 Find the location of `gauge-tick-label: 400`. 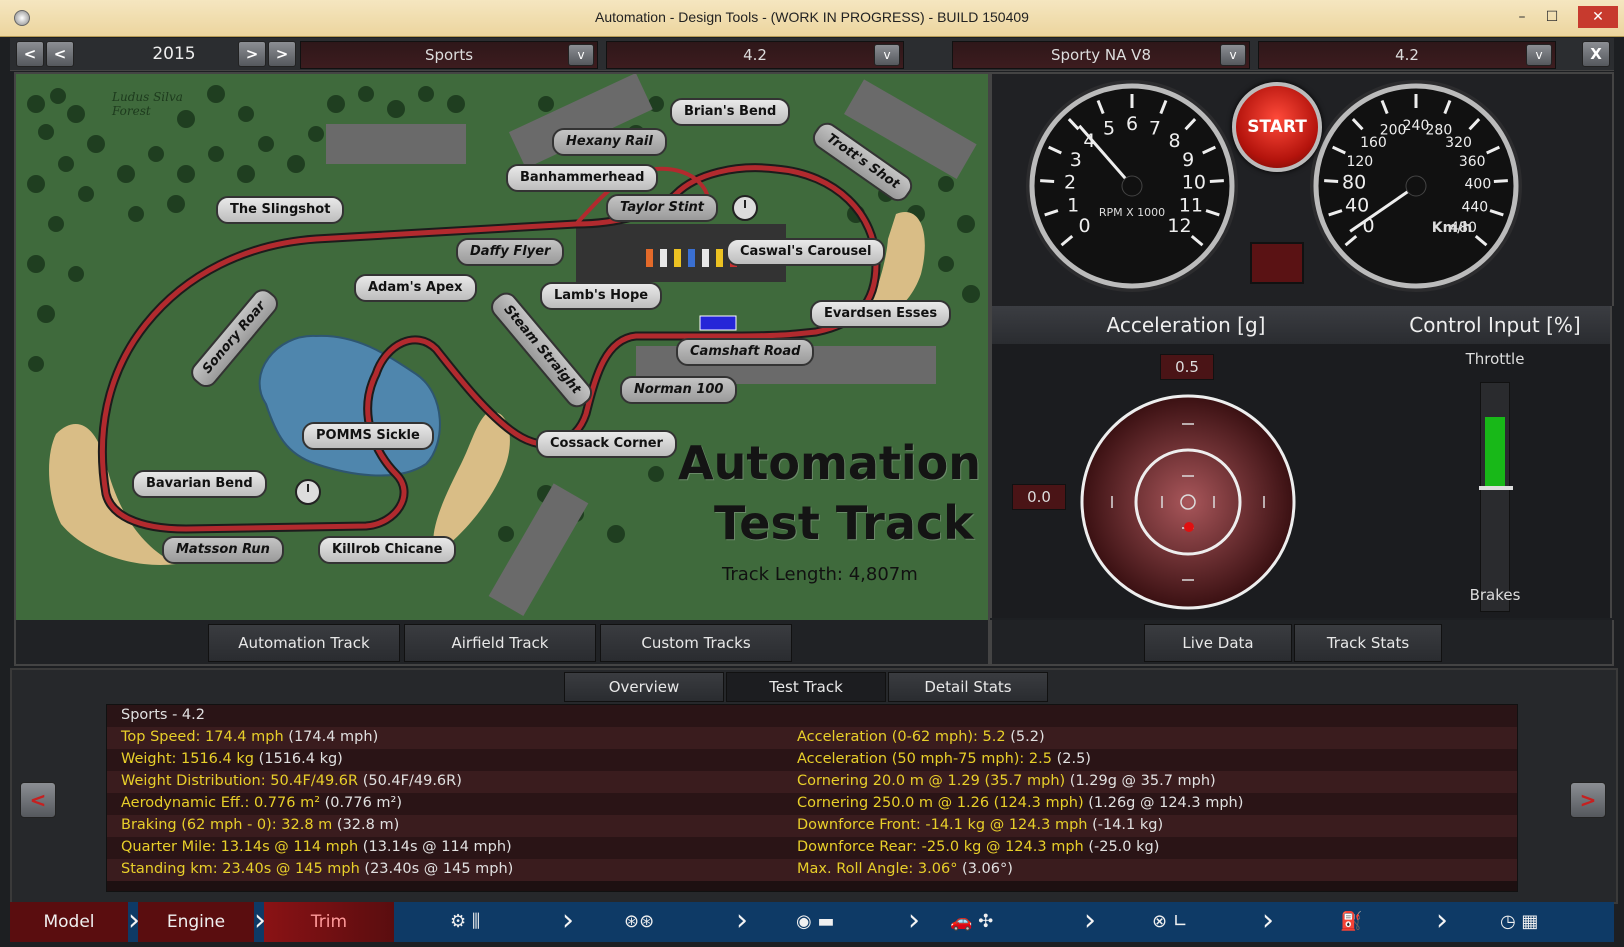

gauge-tick-label: 400 is located at coordinates (1478, 184).